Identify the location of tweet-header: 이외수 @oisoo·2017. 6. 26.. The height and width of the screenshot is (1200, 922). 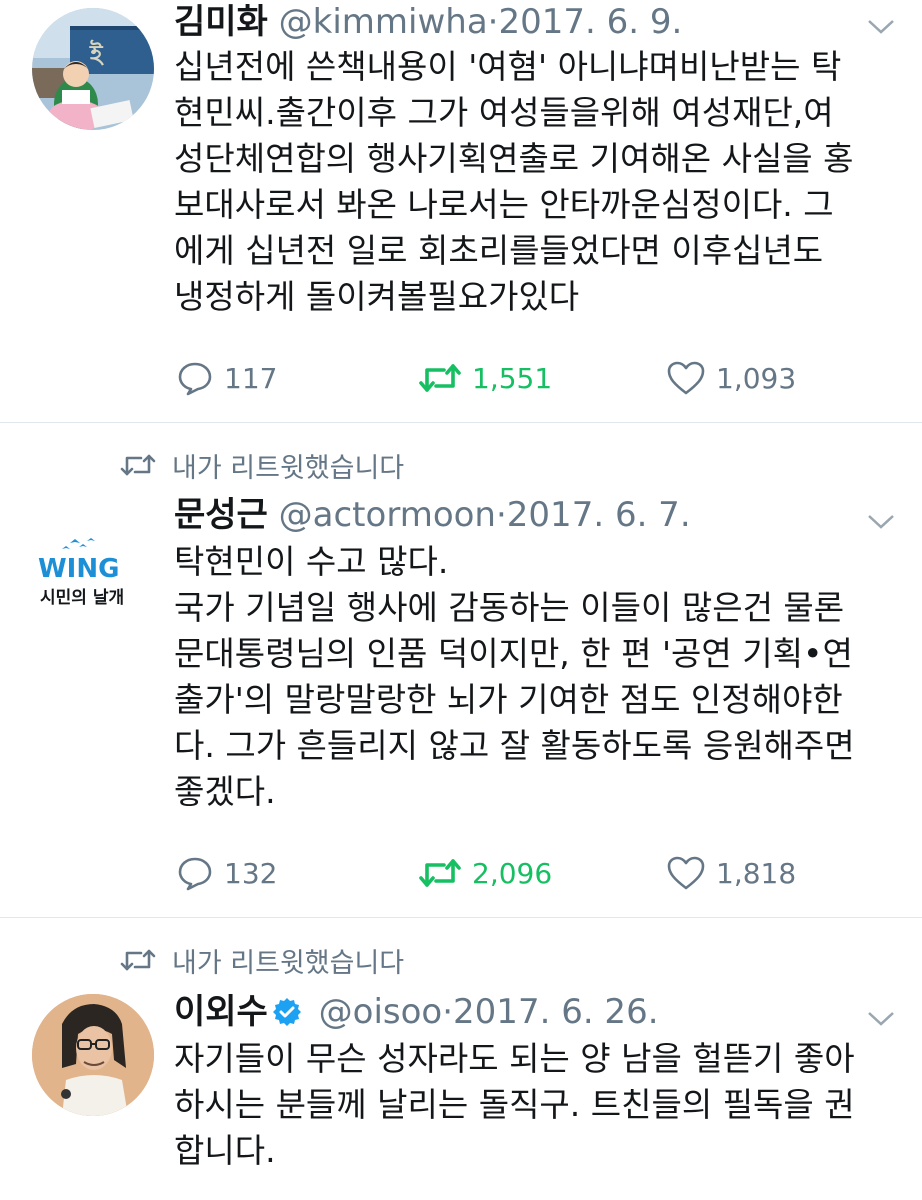
(416, 1012).